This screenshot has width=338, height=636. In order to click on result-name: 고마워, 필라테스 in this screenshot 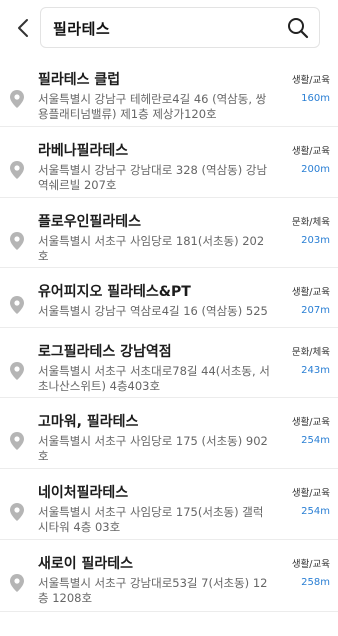, I will do `click(88, 422)`.